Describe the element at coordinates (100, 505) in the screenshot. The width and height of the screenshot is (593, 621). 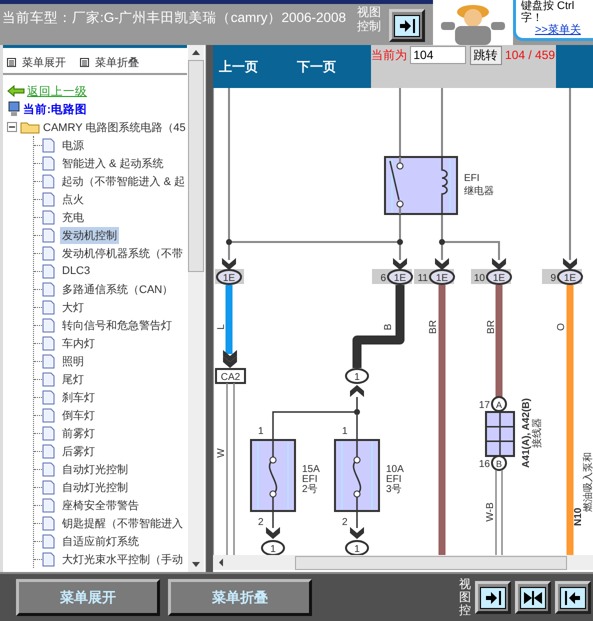
I see `tree-item: 座椅安全带警告` at that location.